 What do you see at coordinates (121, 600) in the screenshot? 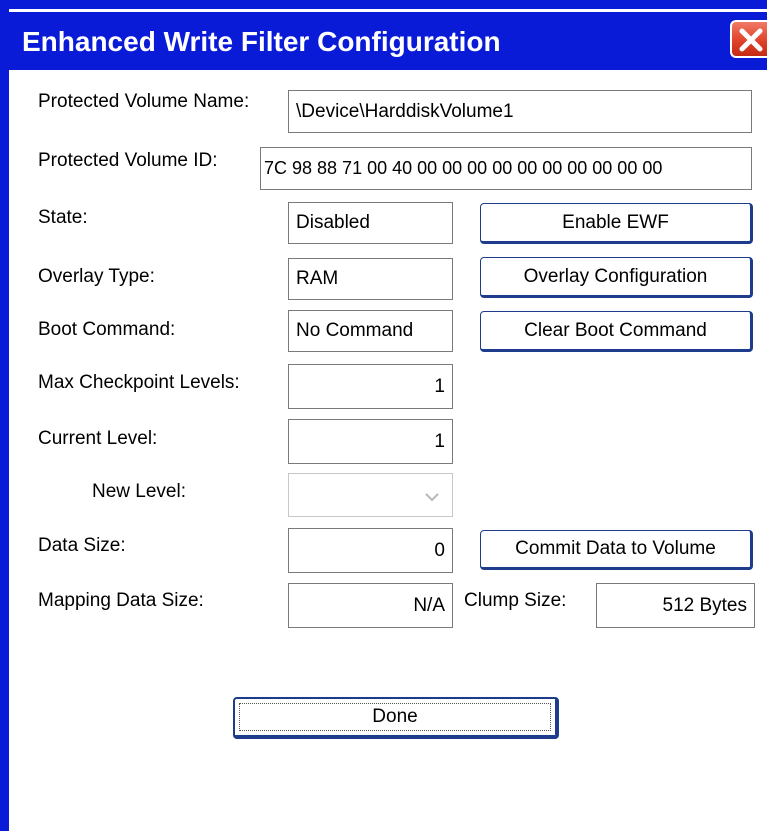
I see `mapping-data-size-label: Mapping Data Size:` at bounding box center [121, 600].